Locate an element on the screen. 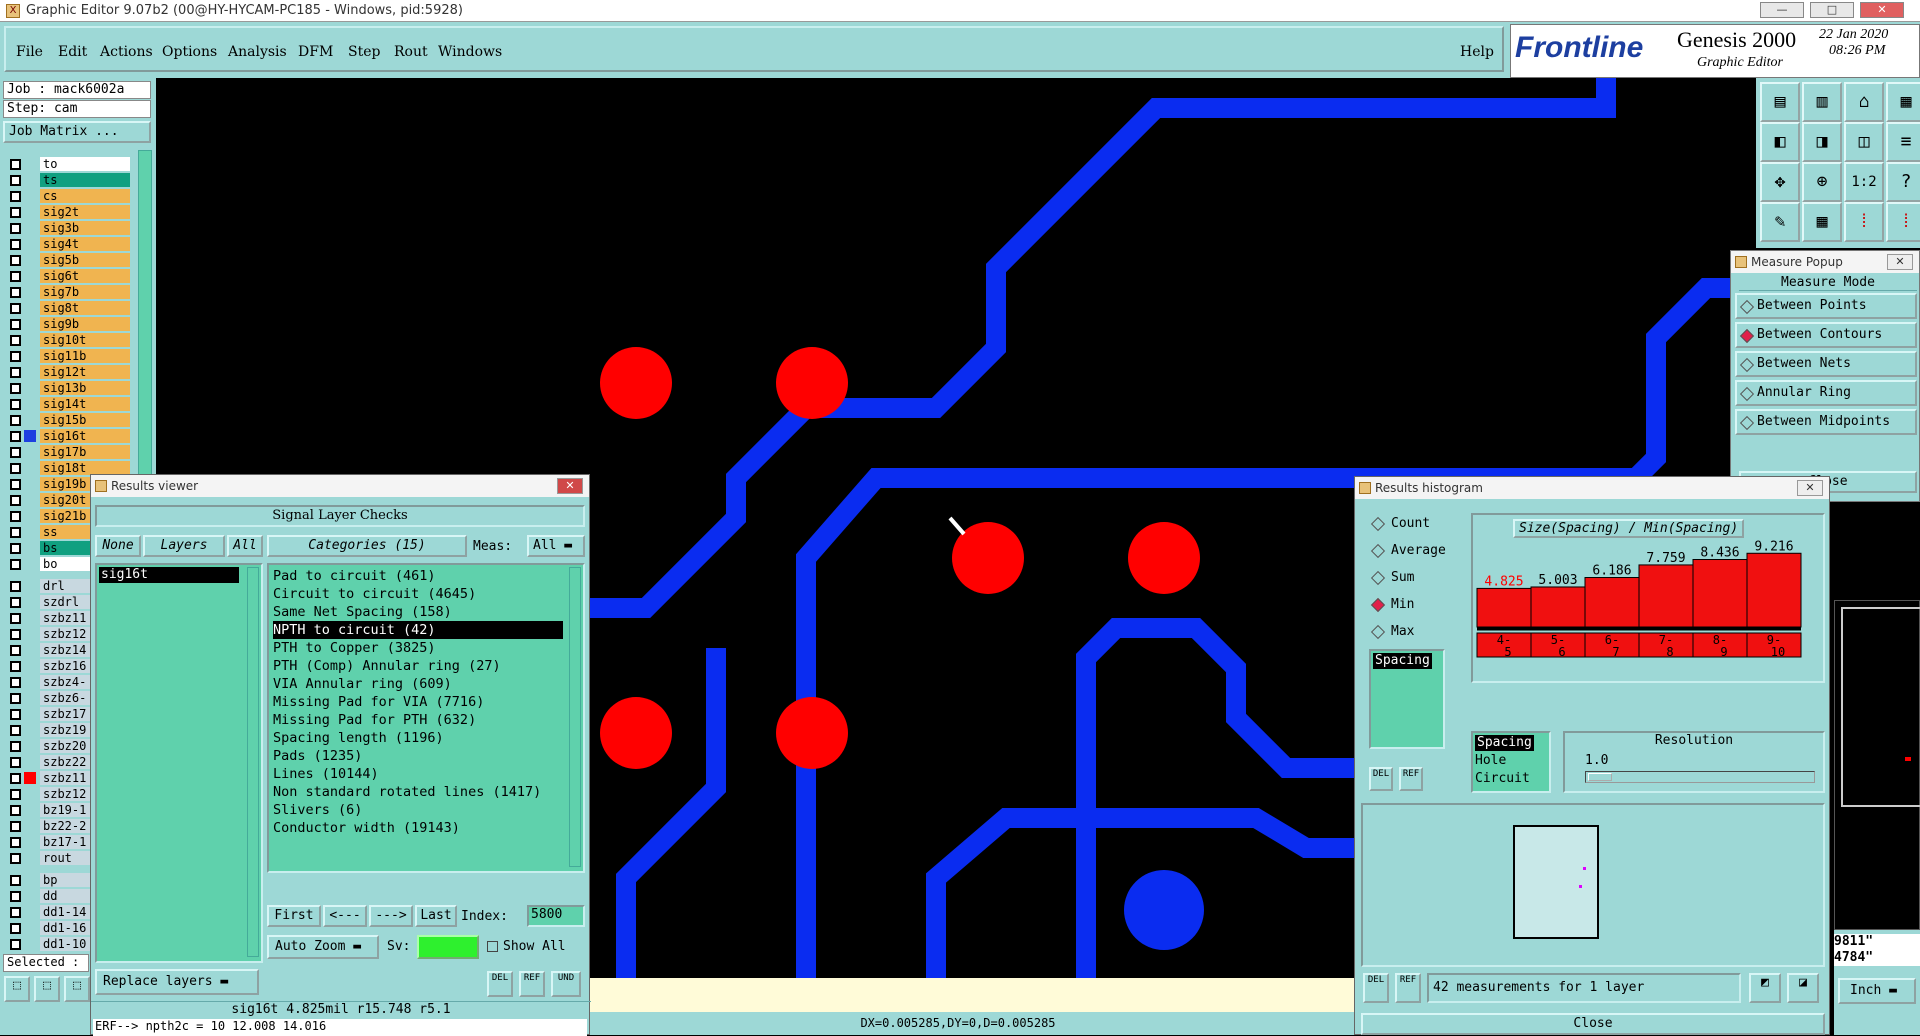  category-item: Pad to circuit (461) is located at coordinates (354, 576).